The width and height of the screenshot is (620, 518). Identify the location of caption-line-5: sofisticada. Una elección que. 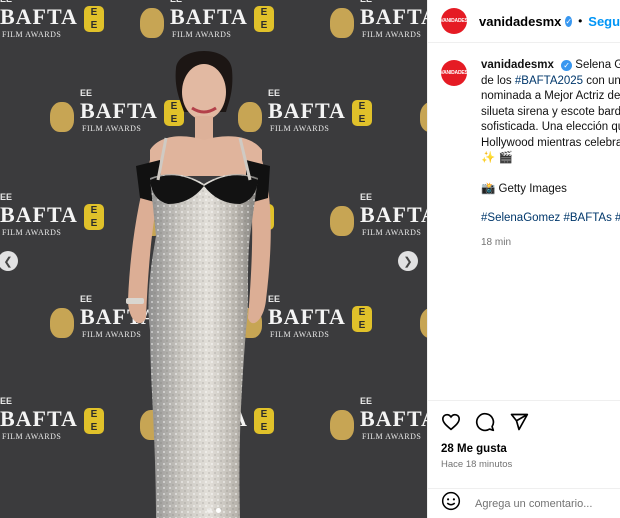
(550, 127).